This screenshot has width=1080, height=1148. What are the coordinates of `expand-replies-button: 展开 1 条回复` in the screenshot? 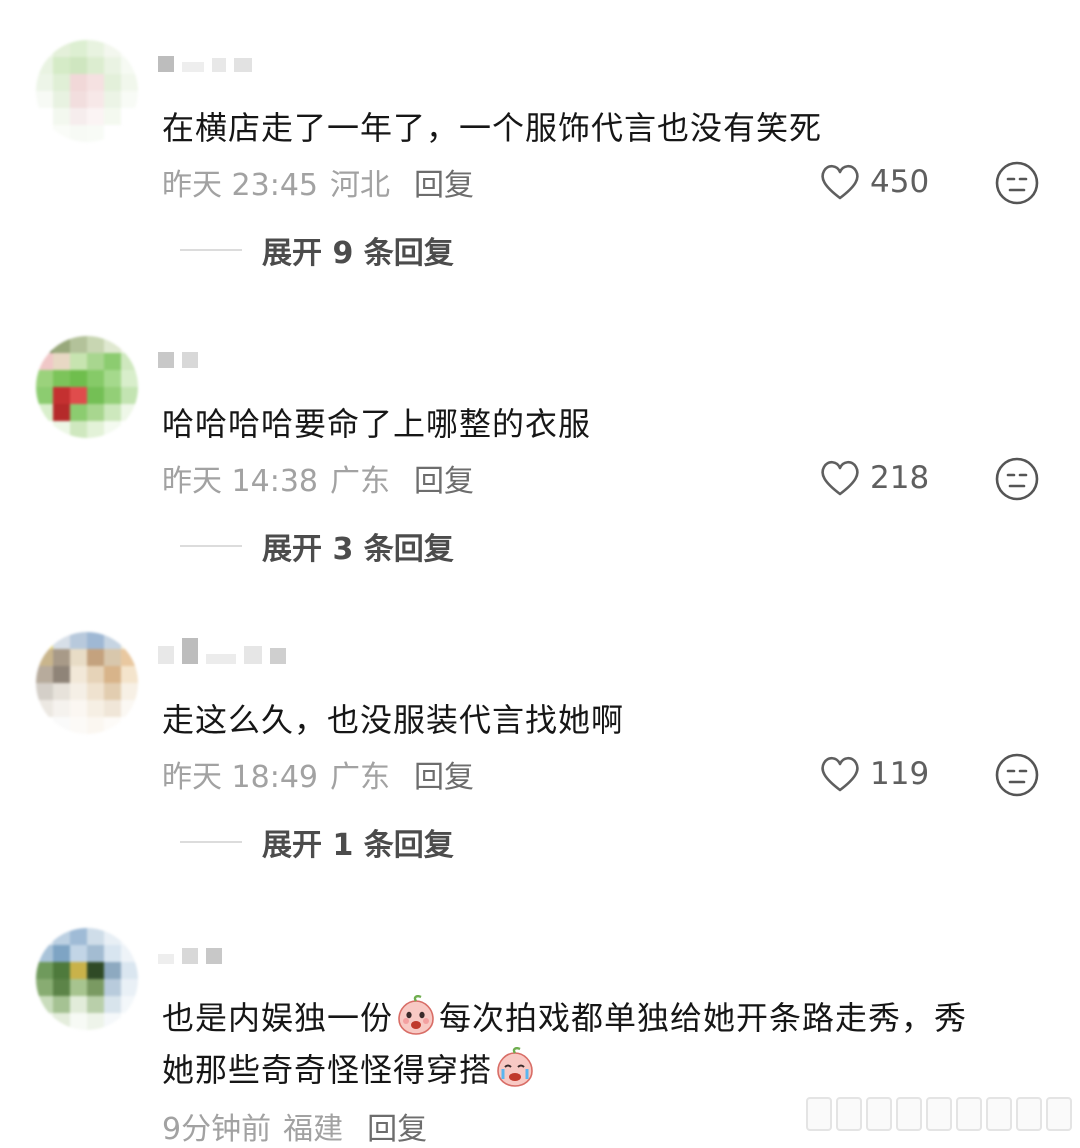 It's located at (317, 842).